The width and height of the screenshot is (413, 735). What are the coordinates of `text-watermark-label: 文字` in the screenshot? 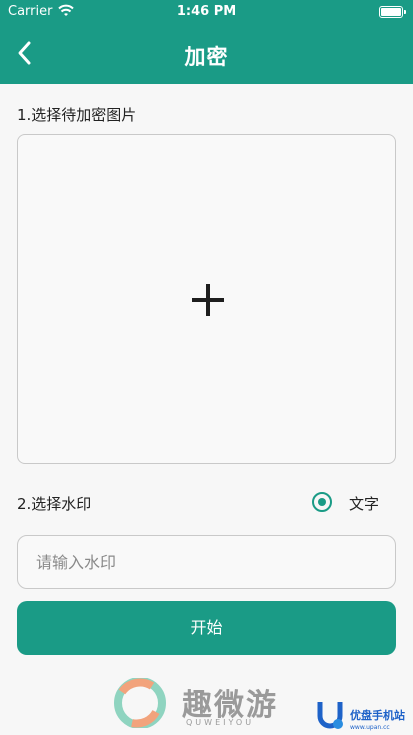 It's located at (364, 503).